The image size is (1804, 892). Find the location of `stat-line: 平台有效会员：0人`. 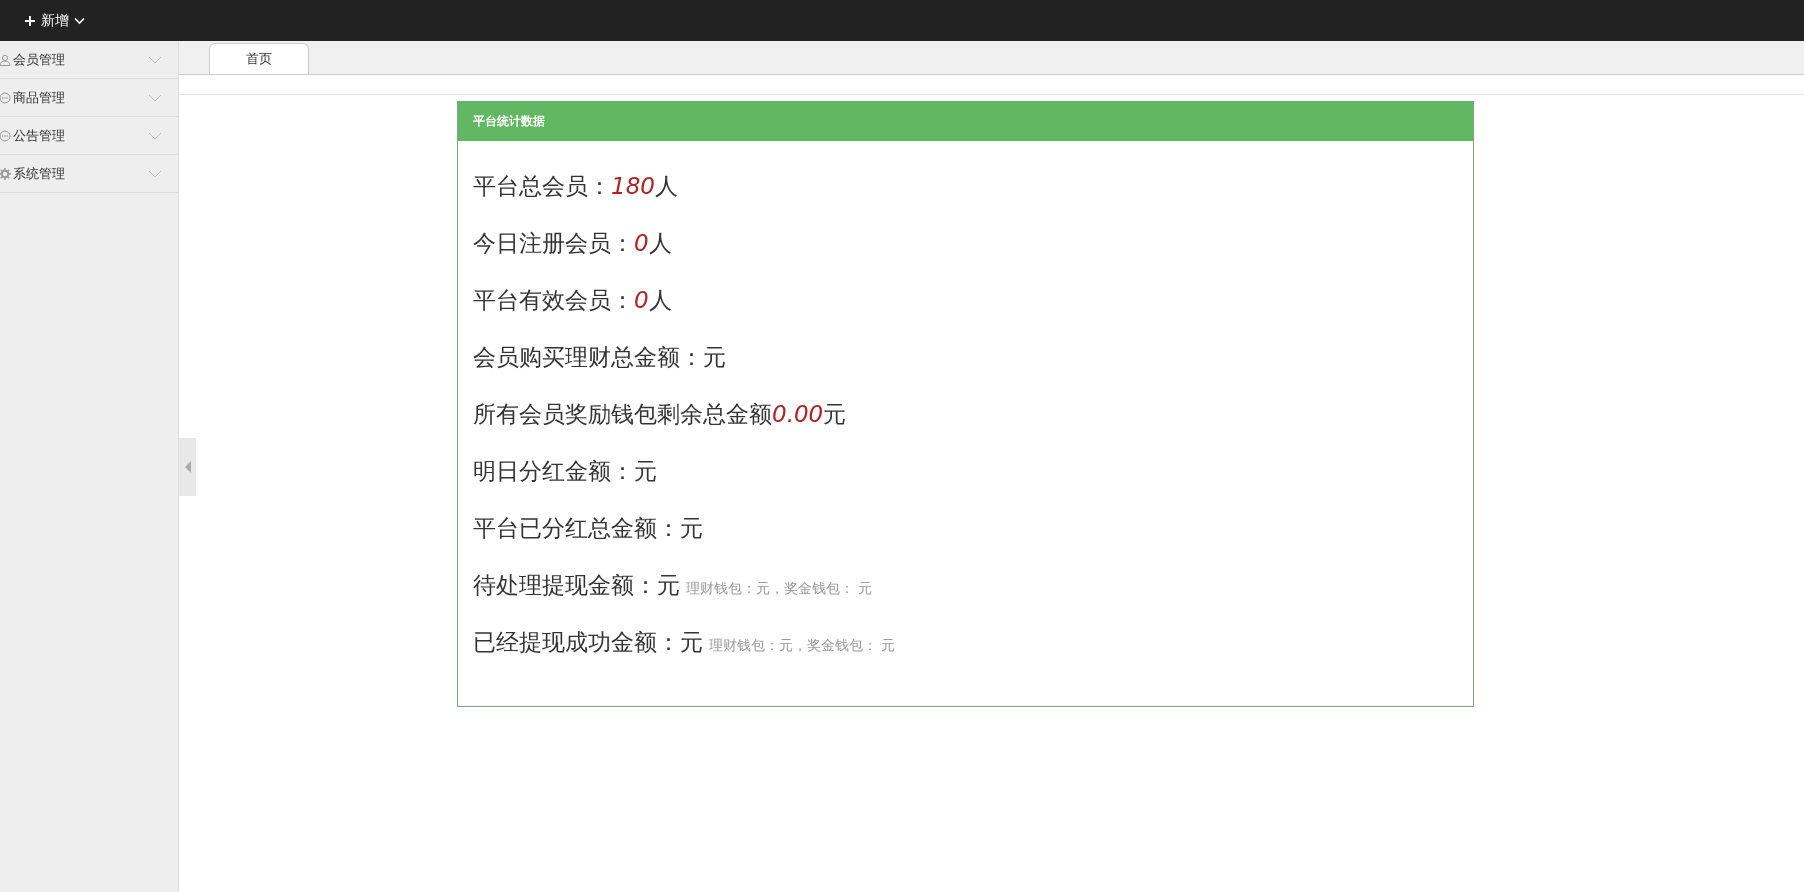

stat-line: 平台有效会员：0人 is located at coordinates (572, 300).